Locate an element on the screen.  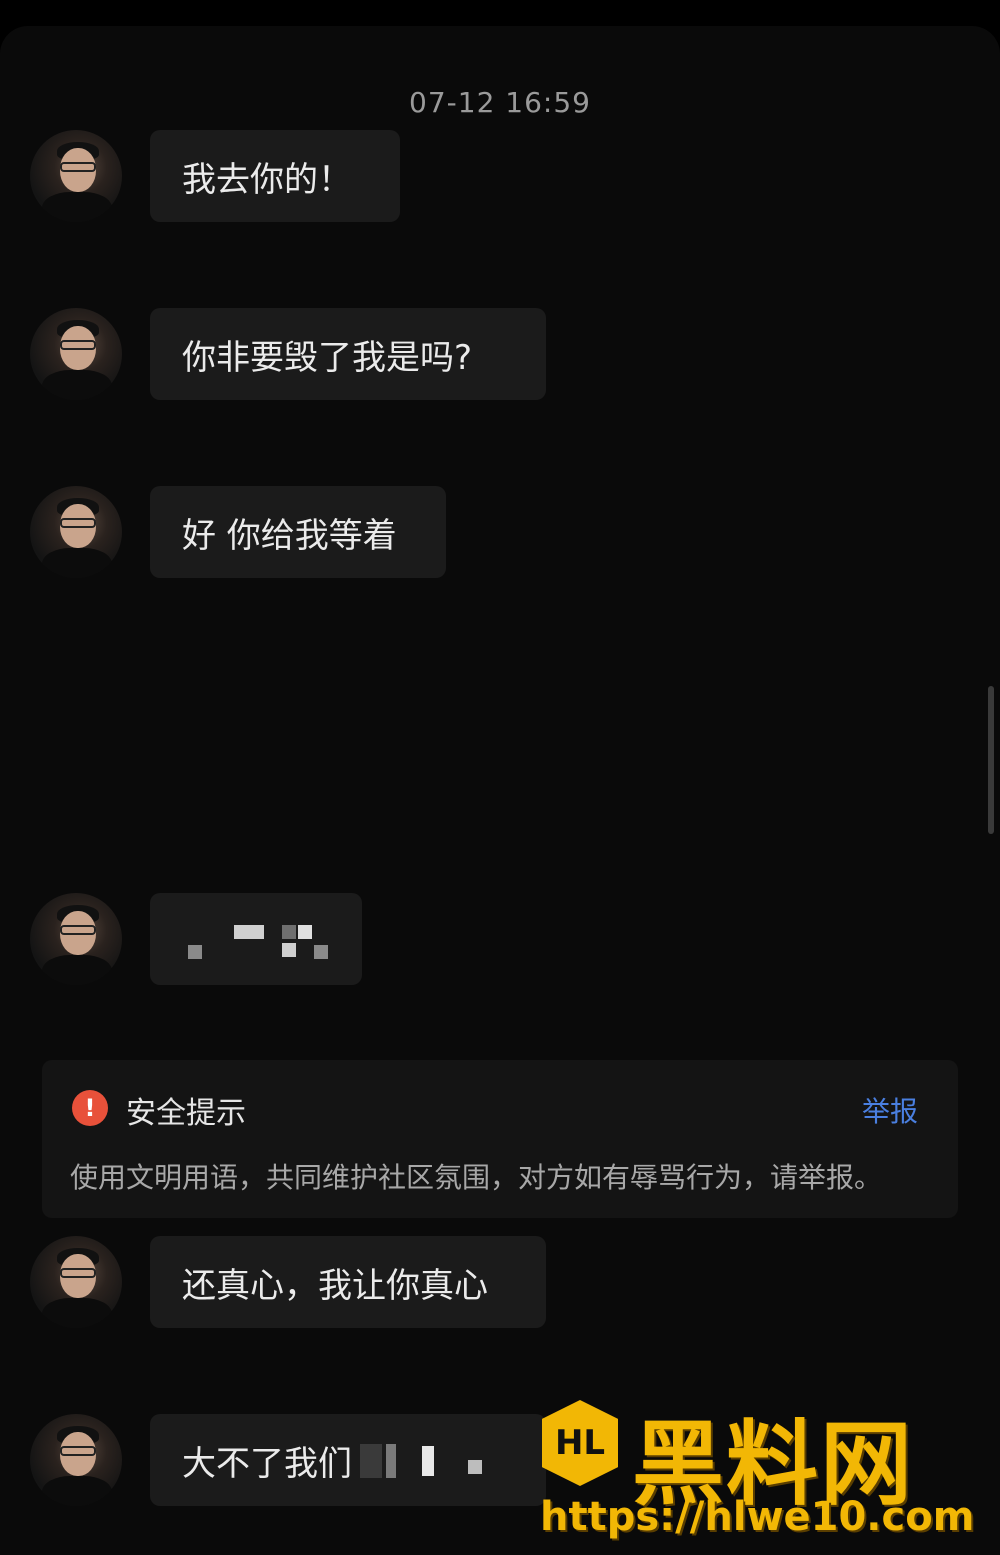
message-bubble: 我去你的！ is located at coordinates (275, 176).